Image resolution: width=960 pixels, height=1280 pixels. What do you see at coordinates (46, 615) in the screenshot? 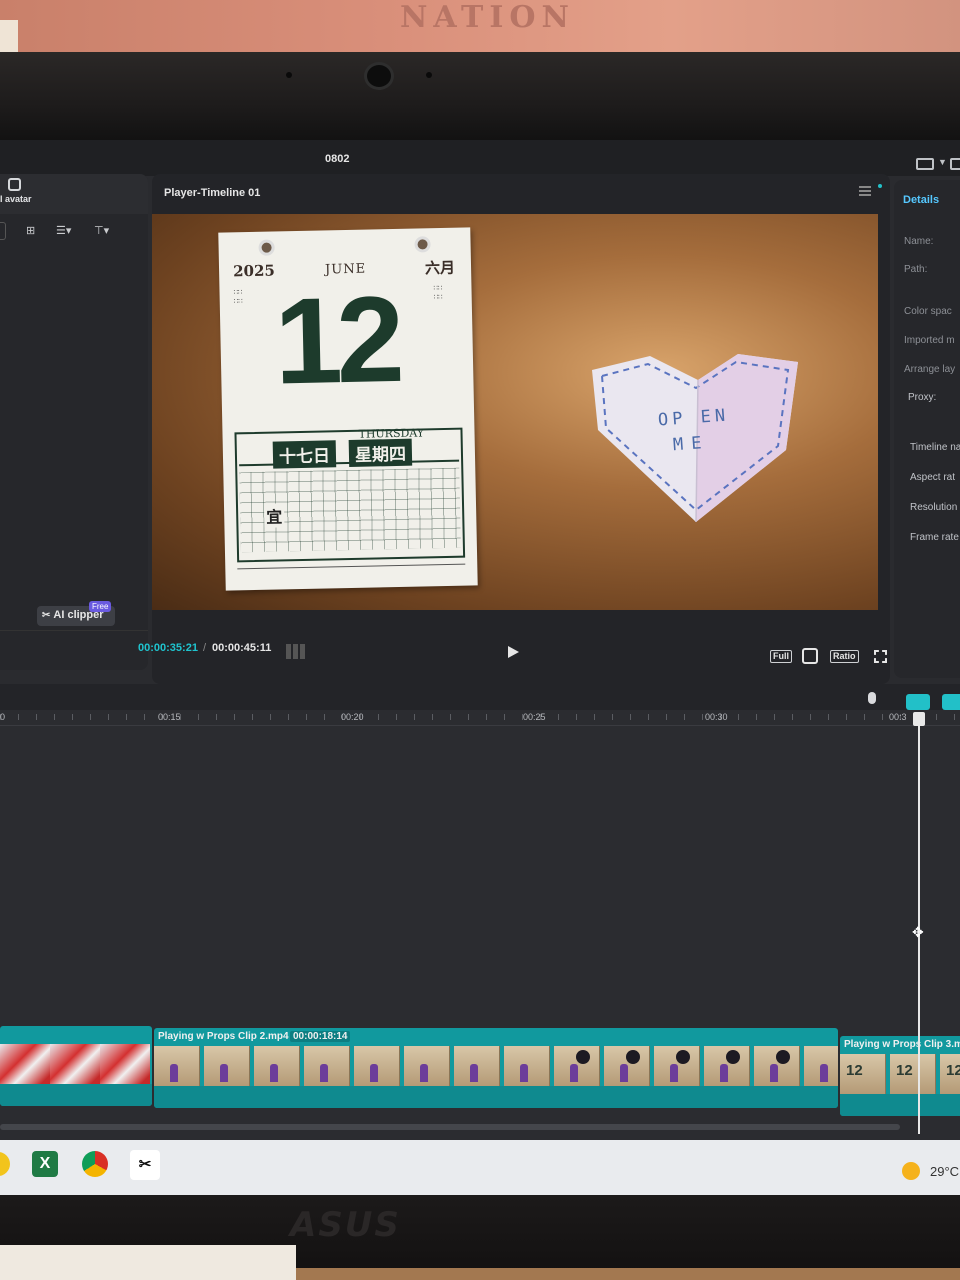
I see `scissors-icon: ✂` at bounding box center [46, 615].